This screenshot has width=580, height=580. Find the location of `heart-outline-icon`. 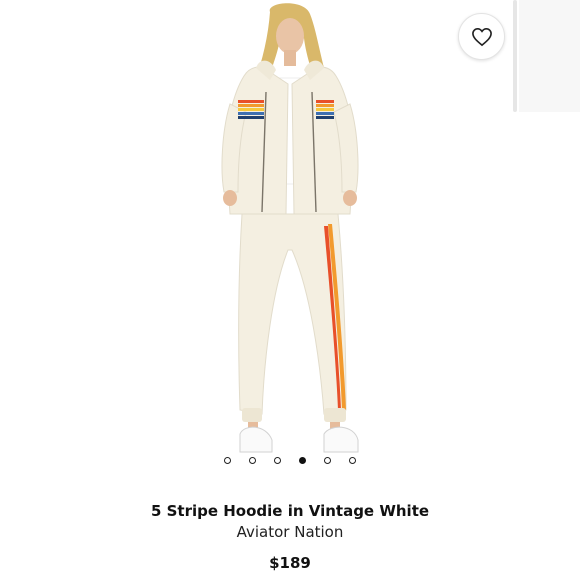

heart-outline-icon is located at coordinates (481, 36).